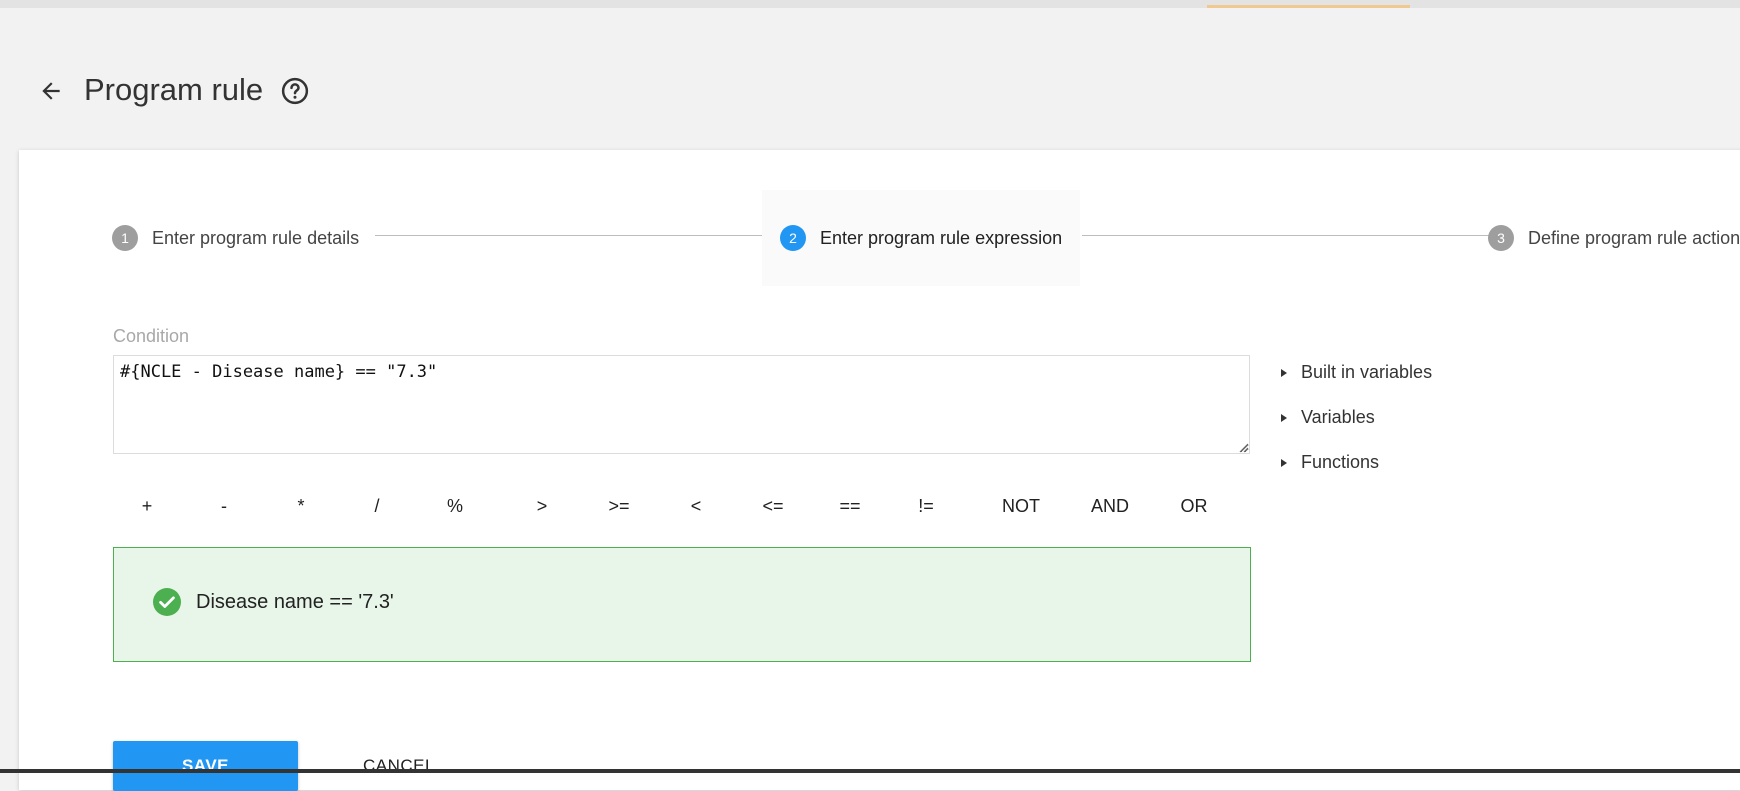  Describe the element at coordinates (1194, 506) in the screenshot. I see `operator-or-button: OR` at that location.